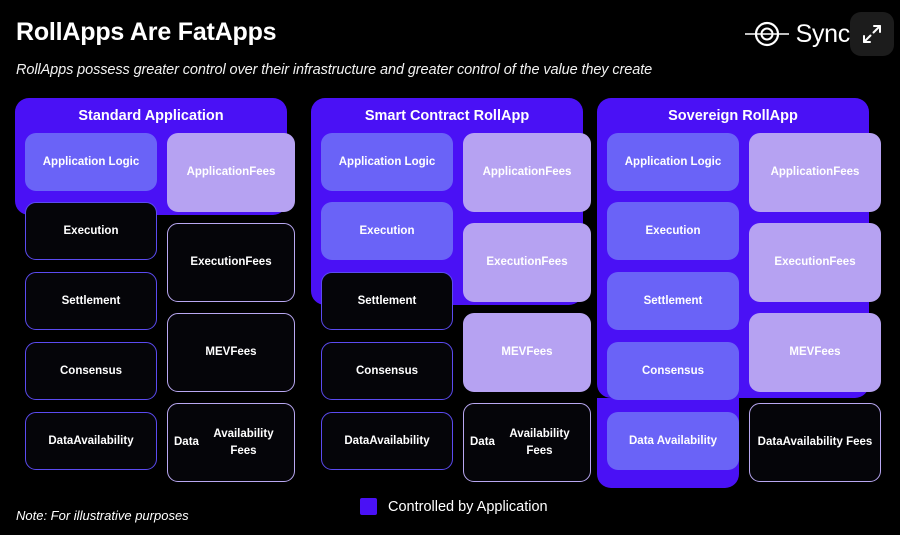 This screenshot has height=535, width=900. I want to click on brand-lockup: Syncr, so click(801, 34).